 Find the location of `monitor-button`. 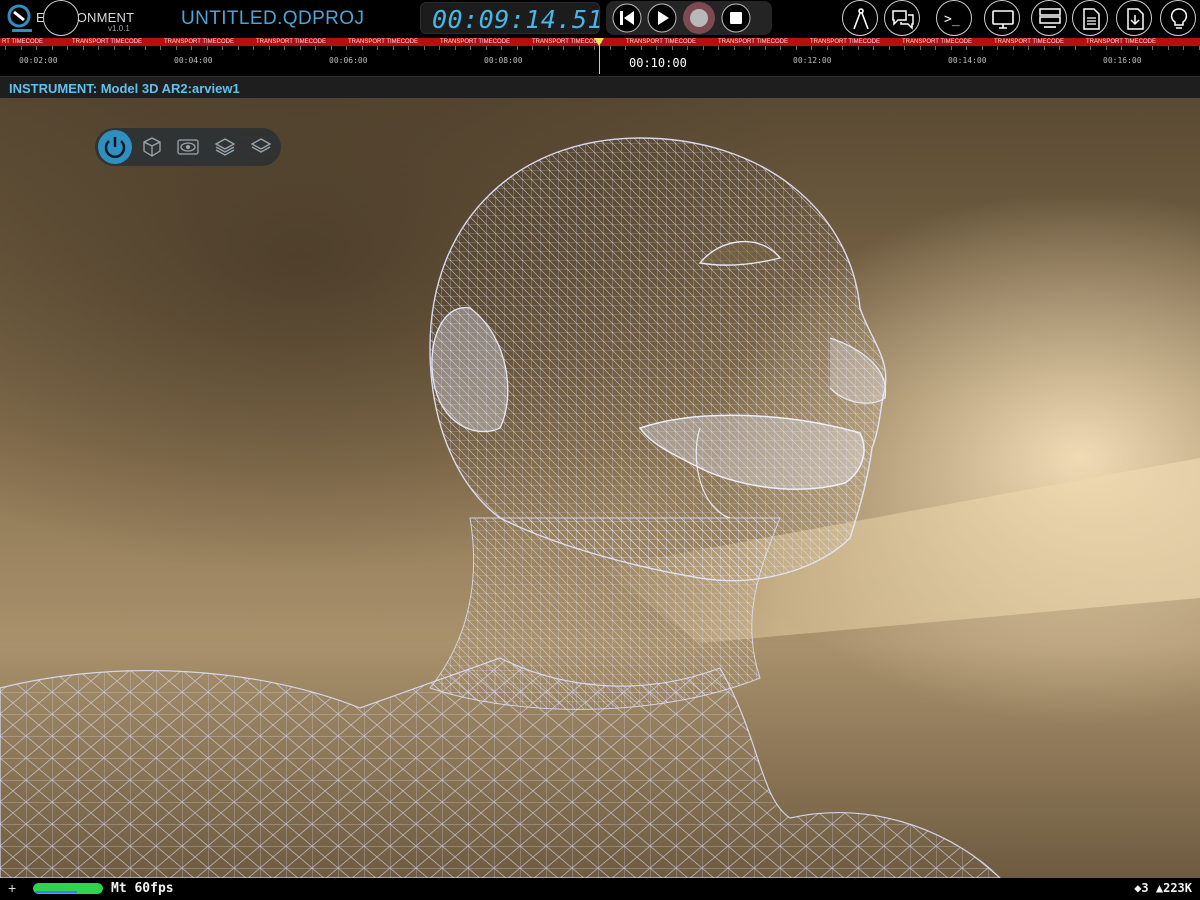

monitor-button is located at coordinates (1002, 18).